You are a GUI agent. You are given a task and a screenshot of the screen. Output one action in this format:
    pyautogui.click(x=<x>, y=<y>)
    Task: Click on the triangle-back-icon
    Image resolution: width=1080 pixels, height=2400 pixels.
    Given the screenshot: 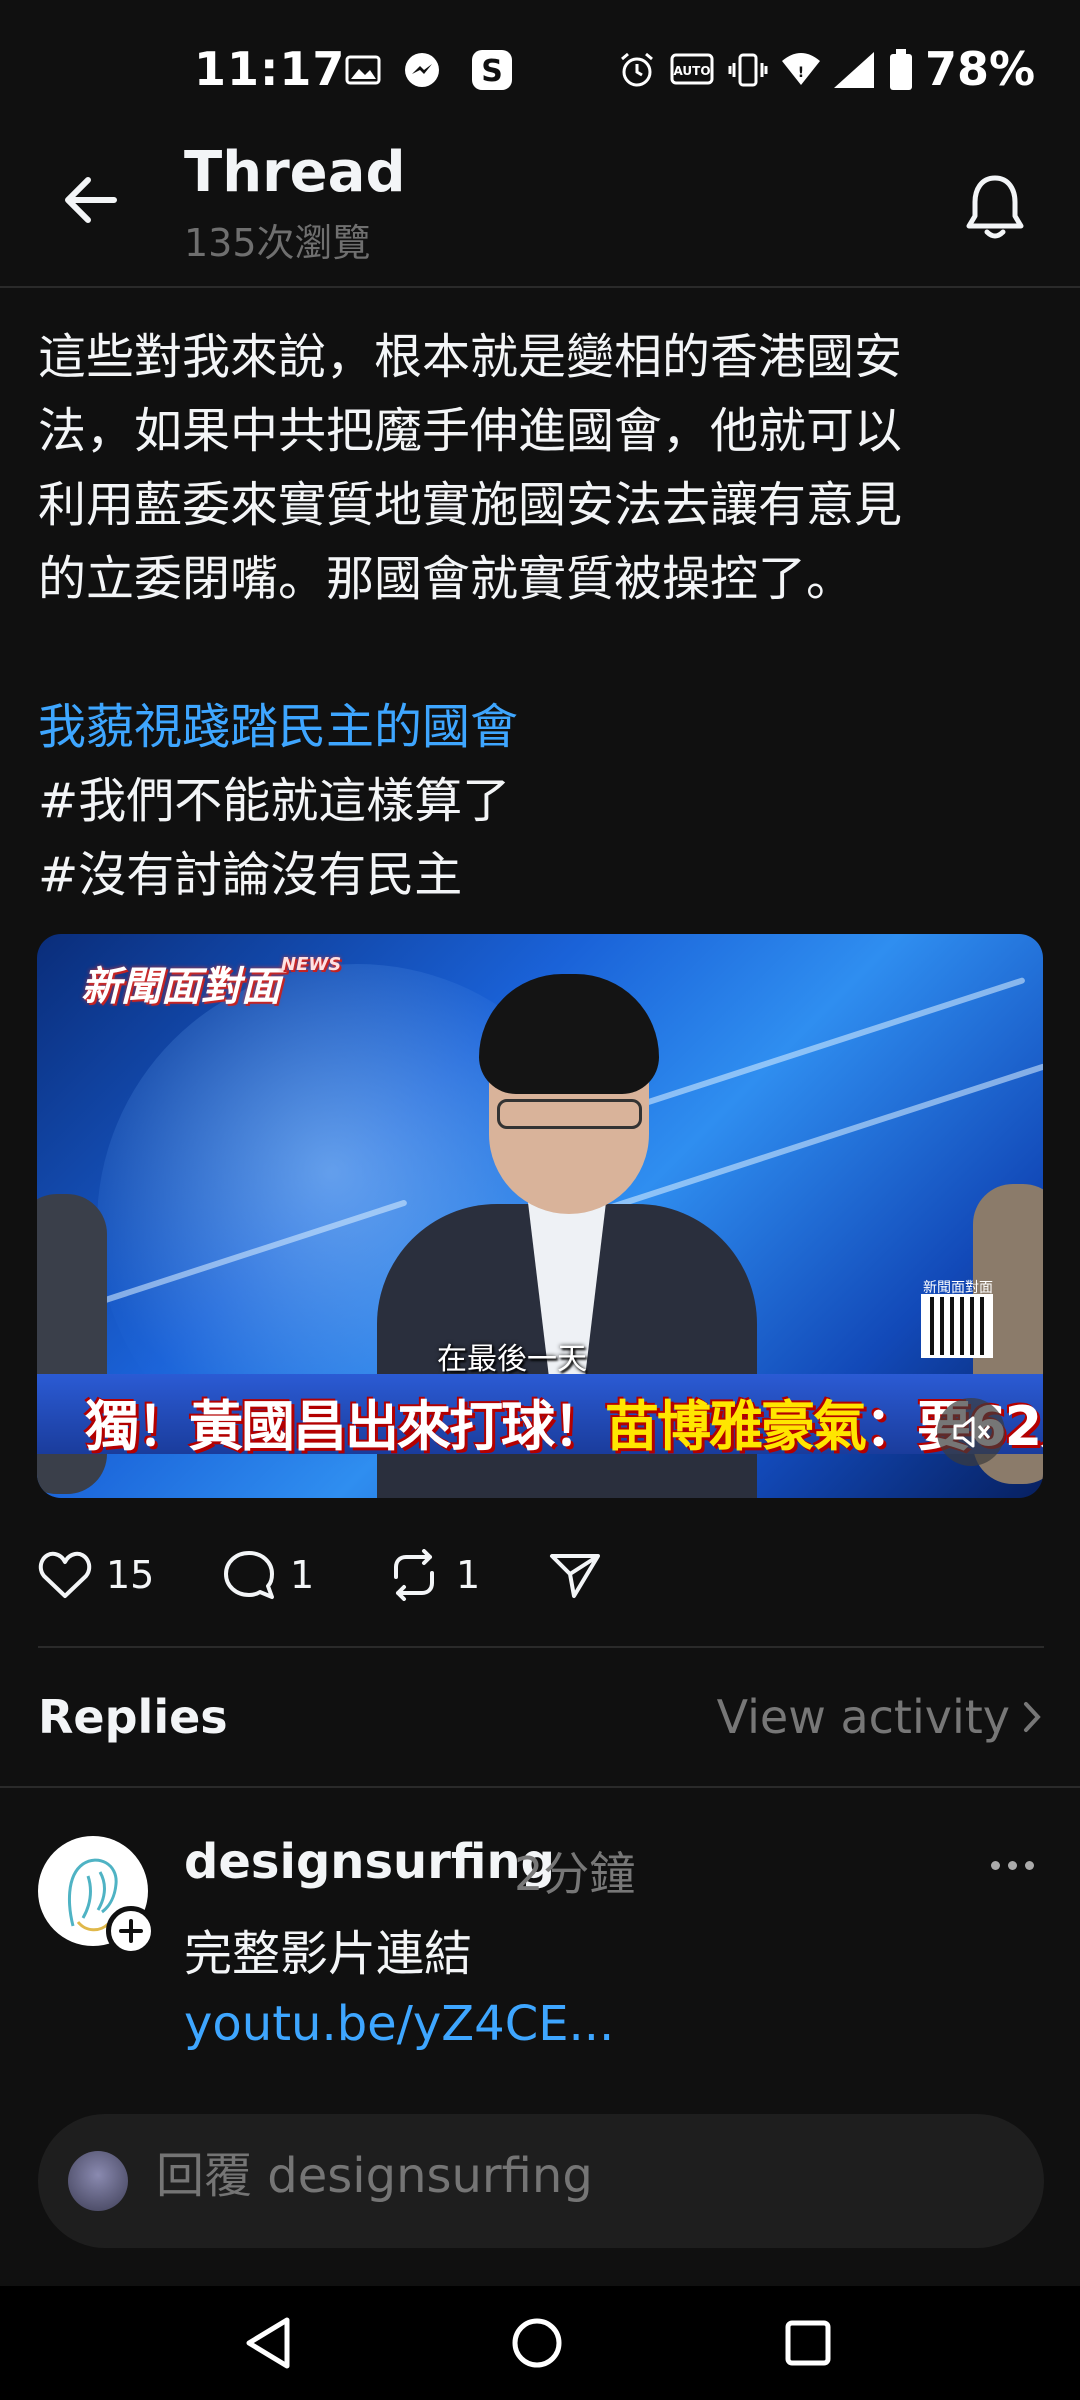 What is the action you would take?
    pyautogui.click(x=268, y=2343)
    